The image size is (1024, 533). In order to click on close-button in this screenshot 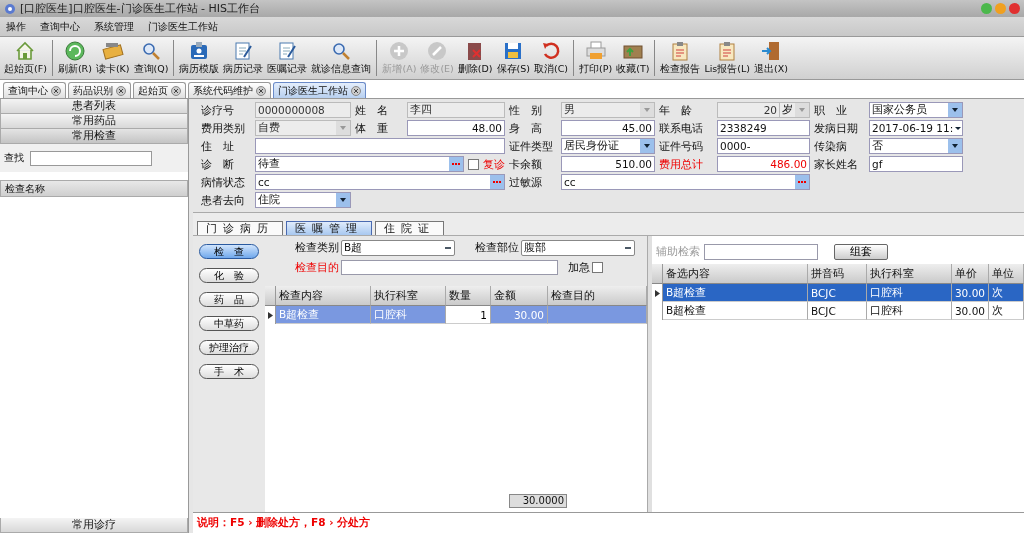, I will do `click(1014, 8)`.